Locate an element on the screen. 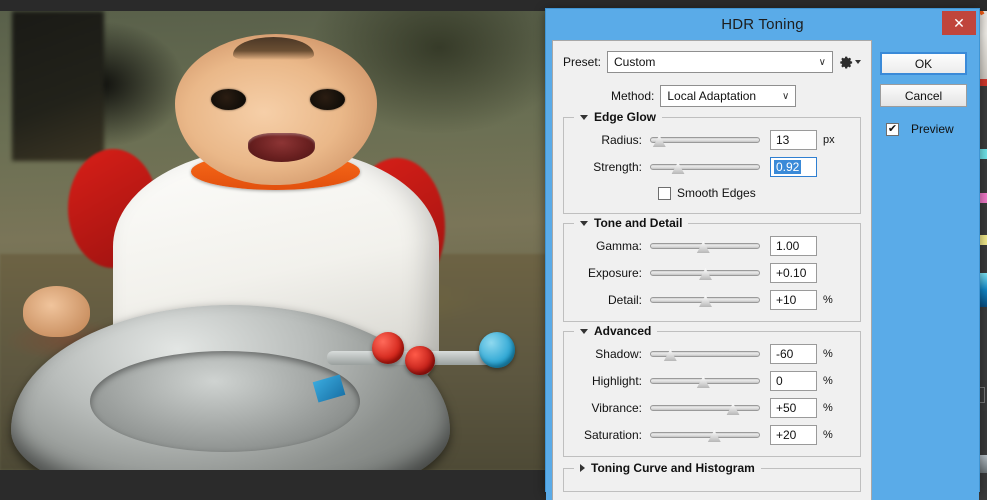 The width and height of the screenshot is (987, 500). highlight-unit: % is located at coordinates (828, 381).